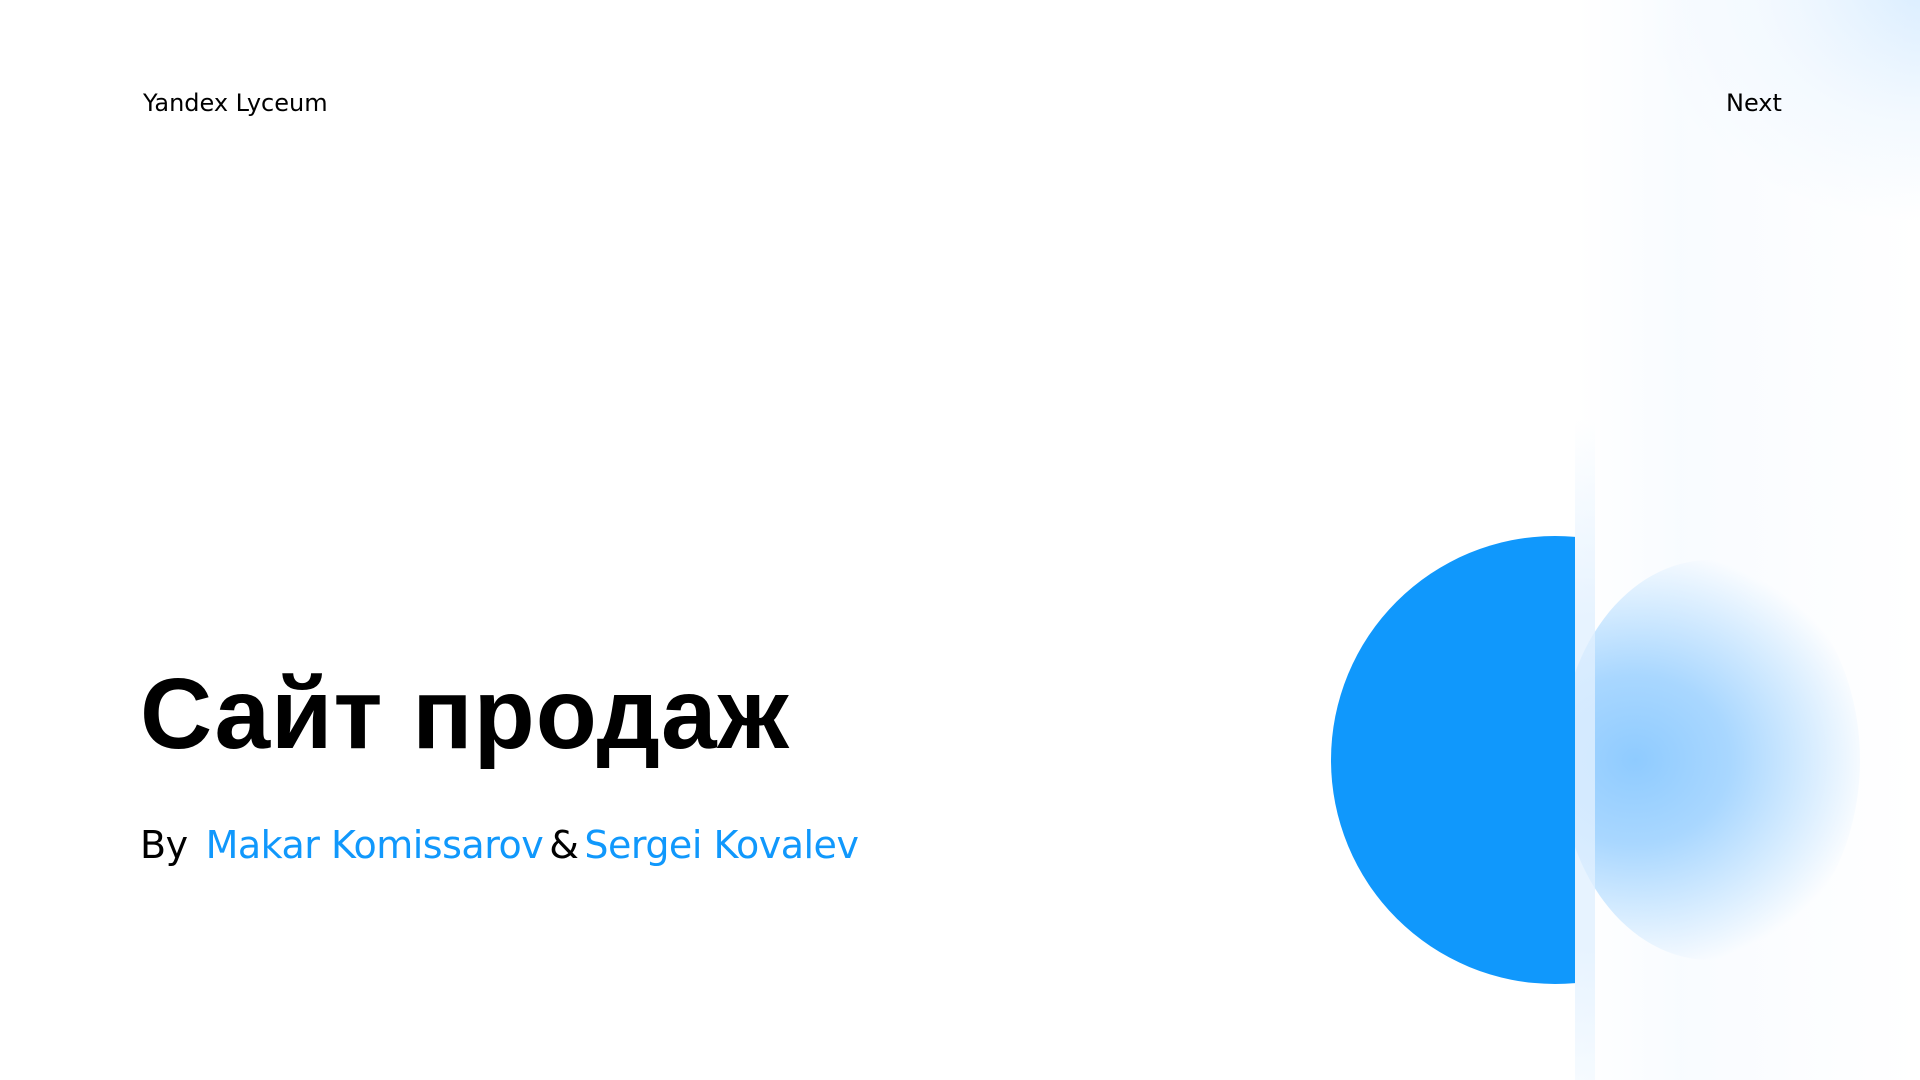 The image size is (1920, 1080). What do you see at coordinates (721, 845) in the screenshot?
I see `author-name: Sergei Kovalev` at bounding box center [721, 845].